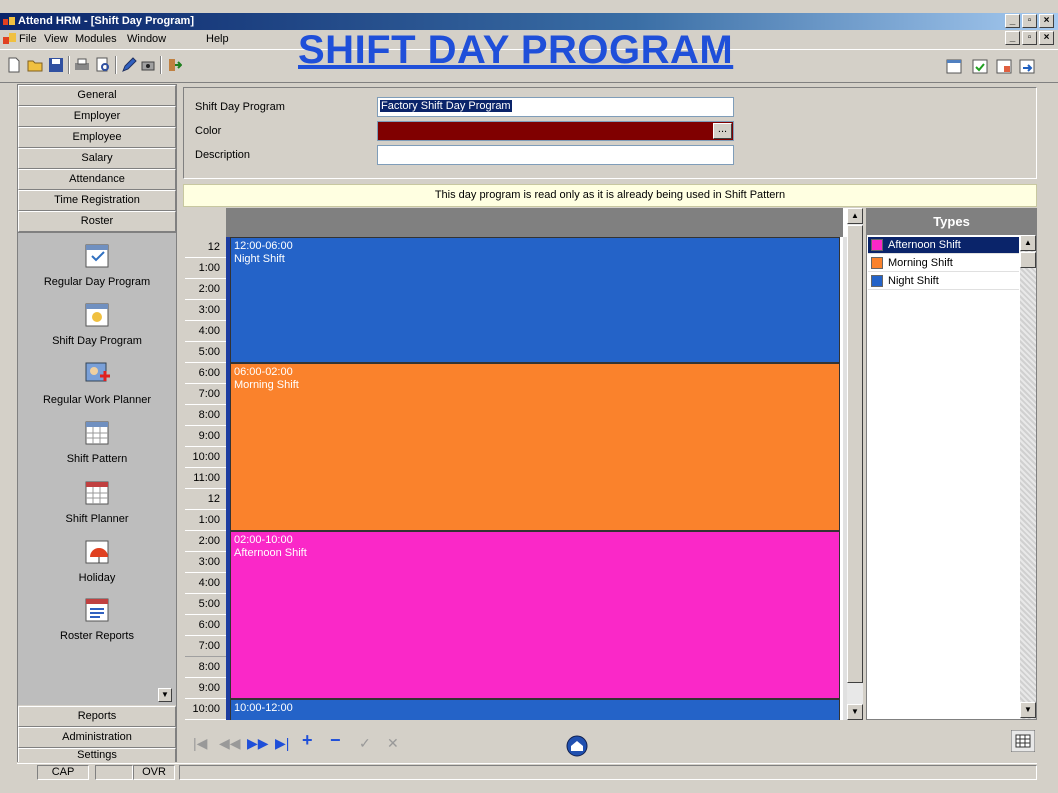  I want to click on menu-window: Window, so click(146, 39).